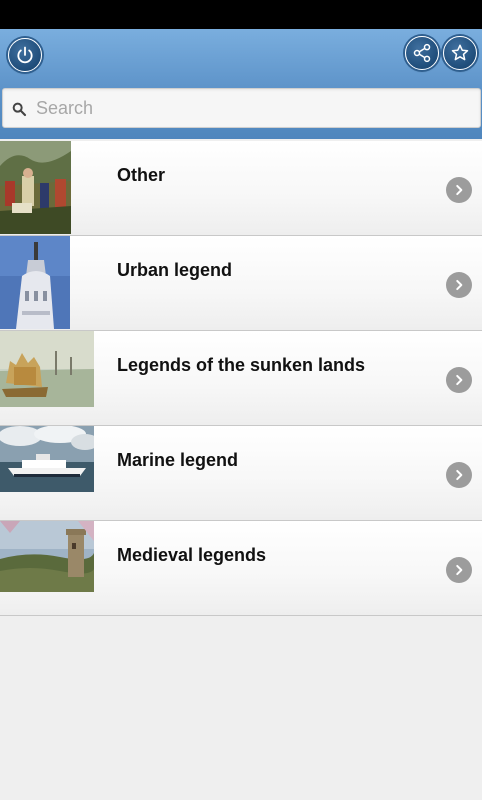  I want to click on status-bar, so click(241, 14).